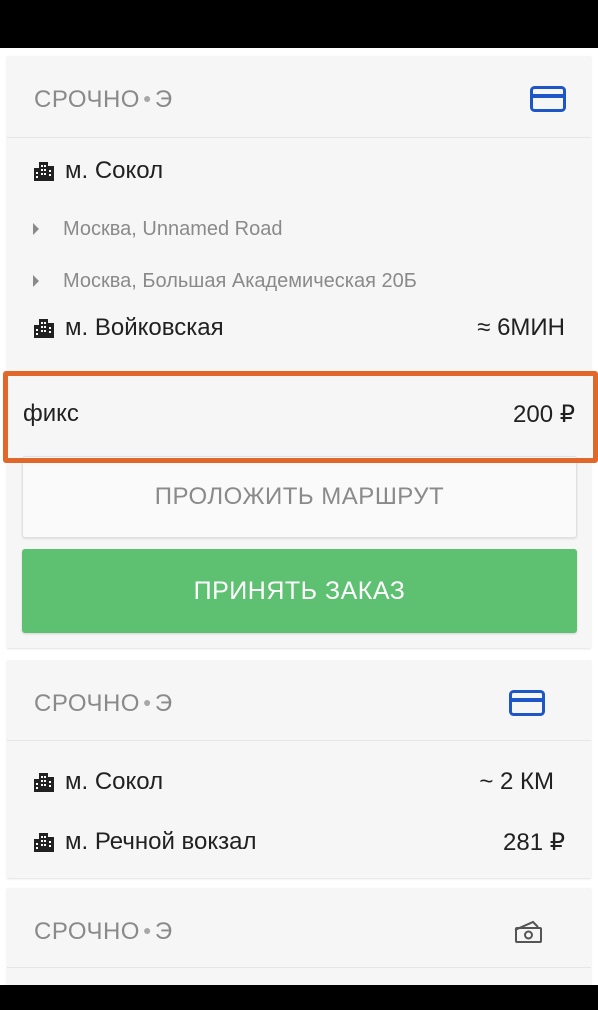  What do you see at coordinates (299, 782) in the screenshot?
I see `pickup-row: м. Сокол ~ 2 КМ` at bounding box center [299, 782].